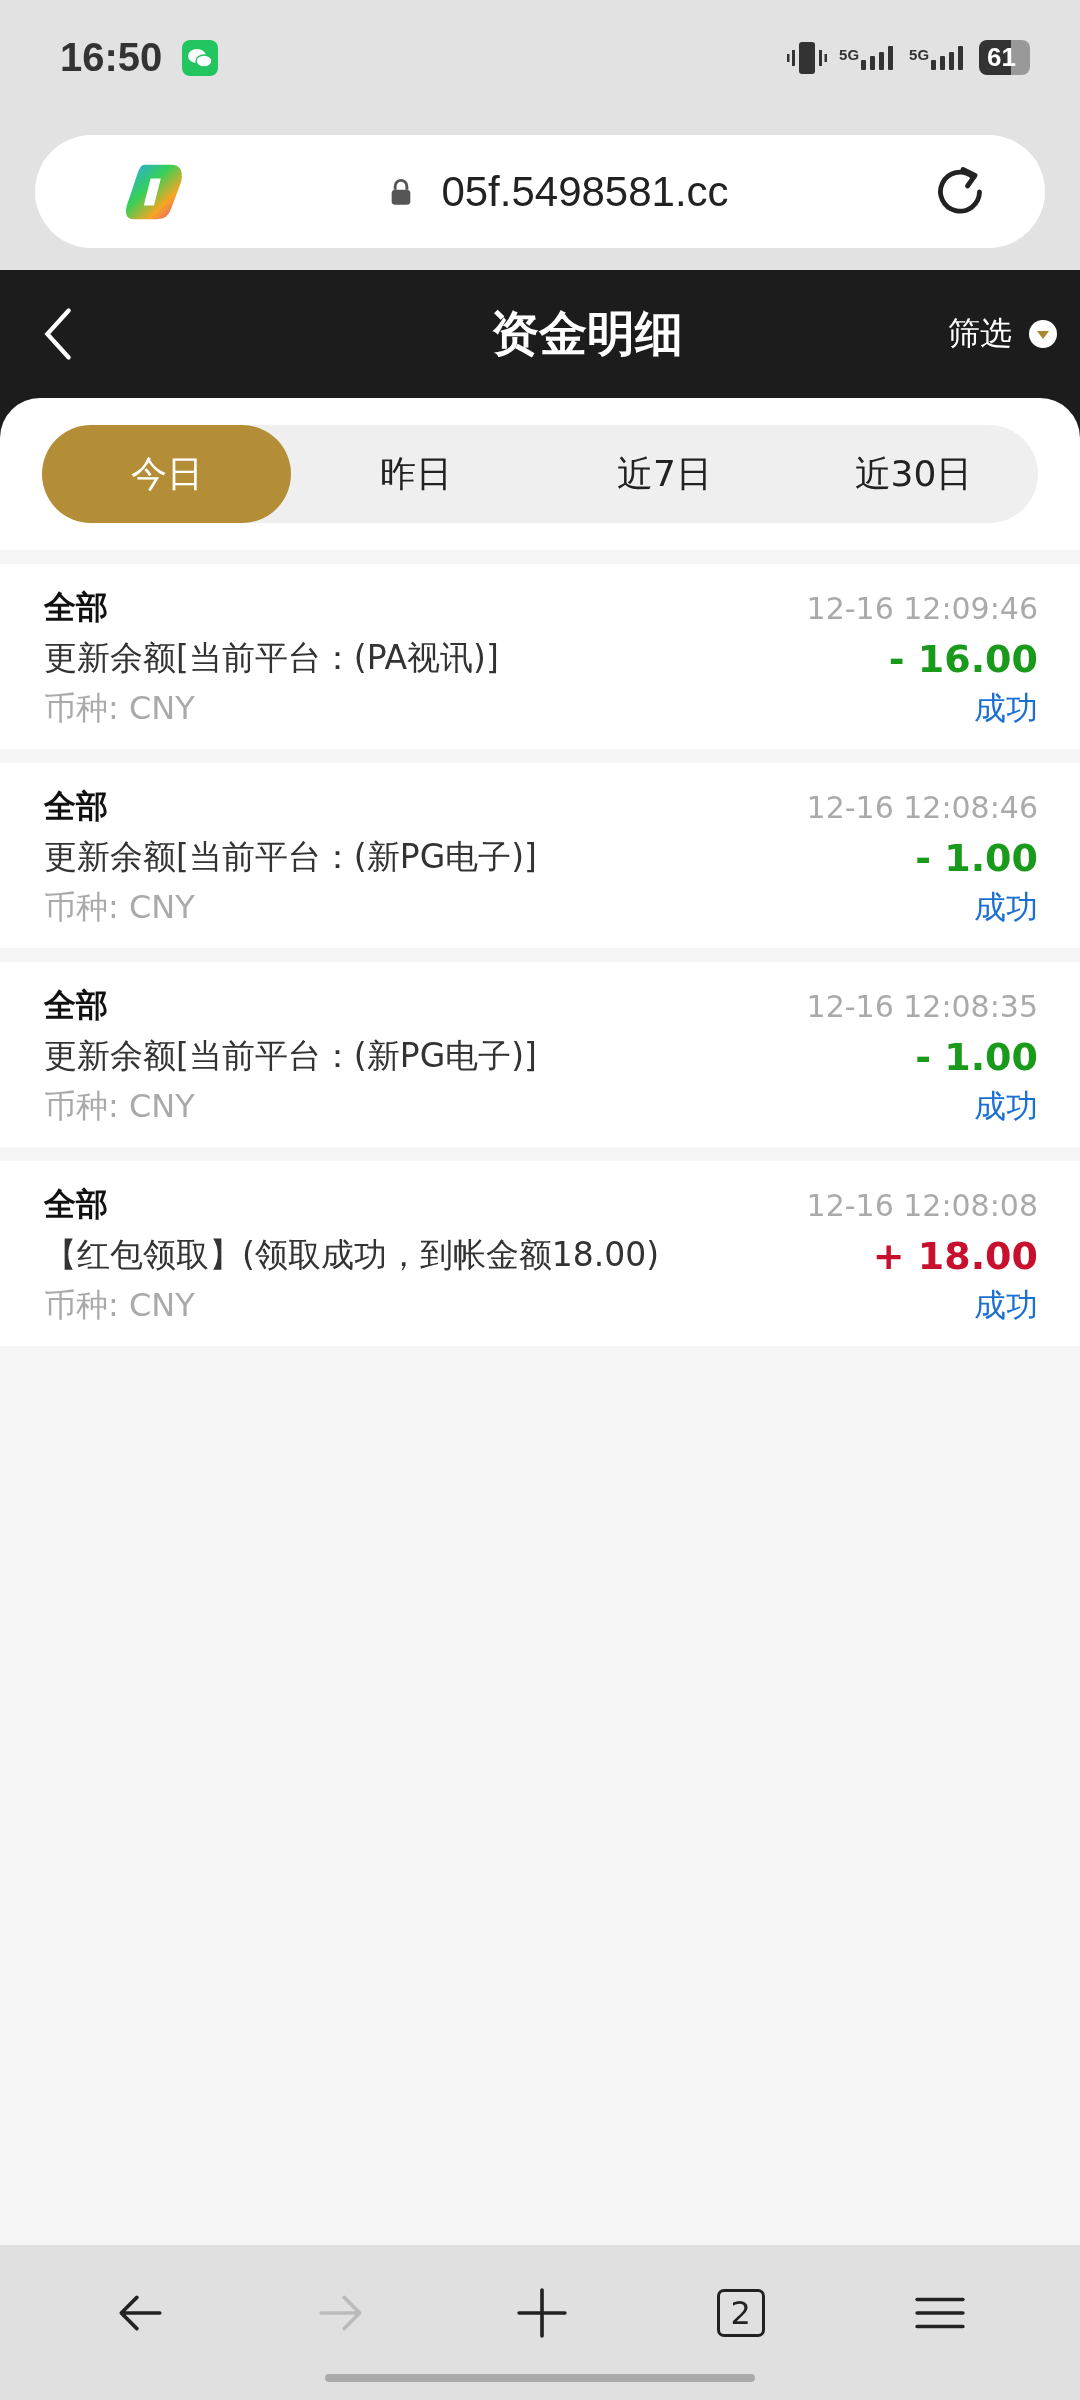 The image size is (1080, 2400). Describe the element at coordinates (922, 1006) in the screenshot. I see `record-time: 12-16 12:08:35` at that location.